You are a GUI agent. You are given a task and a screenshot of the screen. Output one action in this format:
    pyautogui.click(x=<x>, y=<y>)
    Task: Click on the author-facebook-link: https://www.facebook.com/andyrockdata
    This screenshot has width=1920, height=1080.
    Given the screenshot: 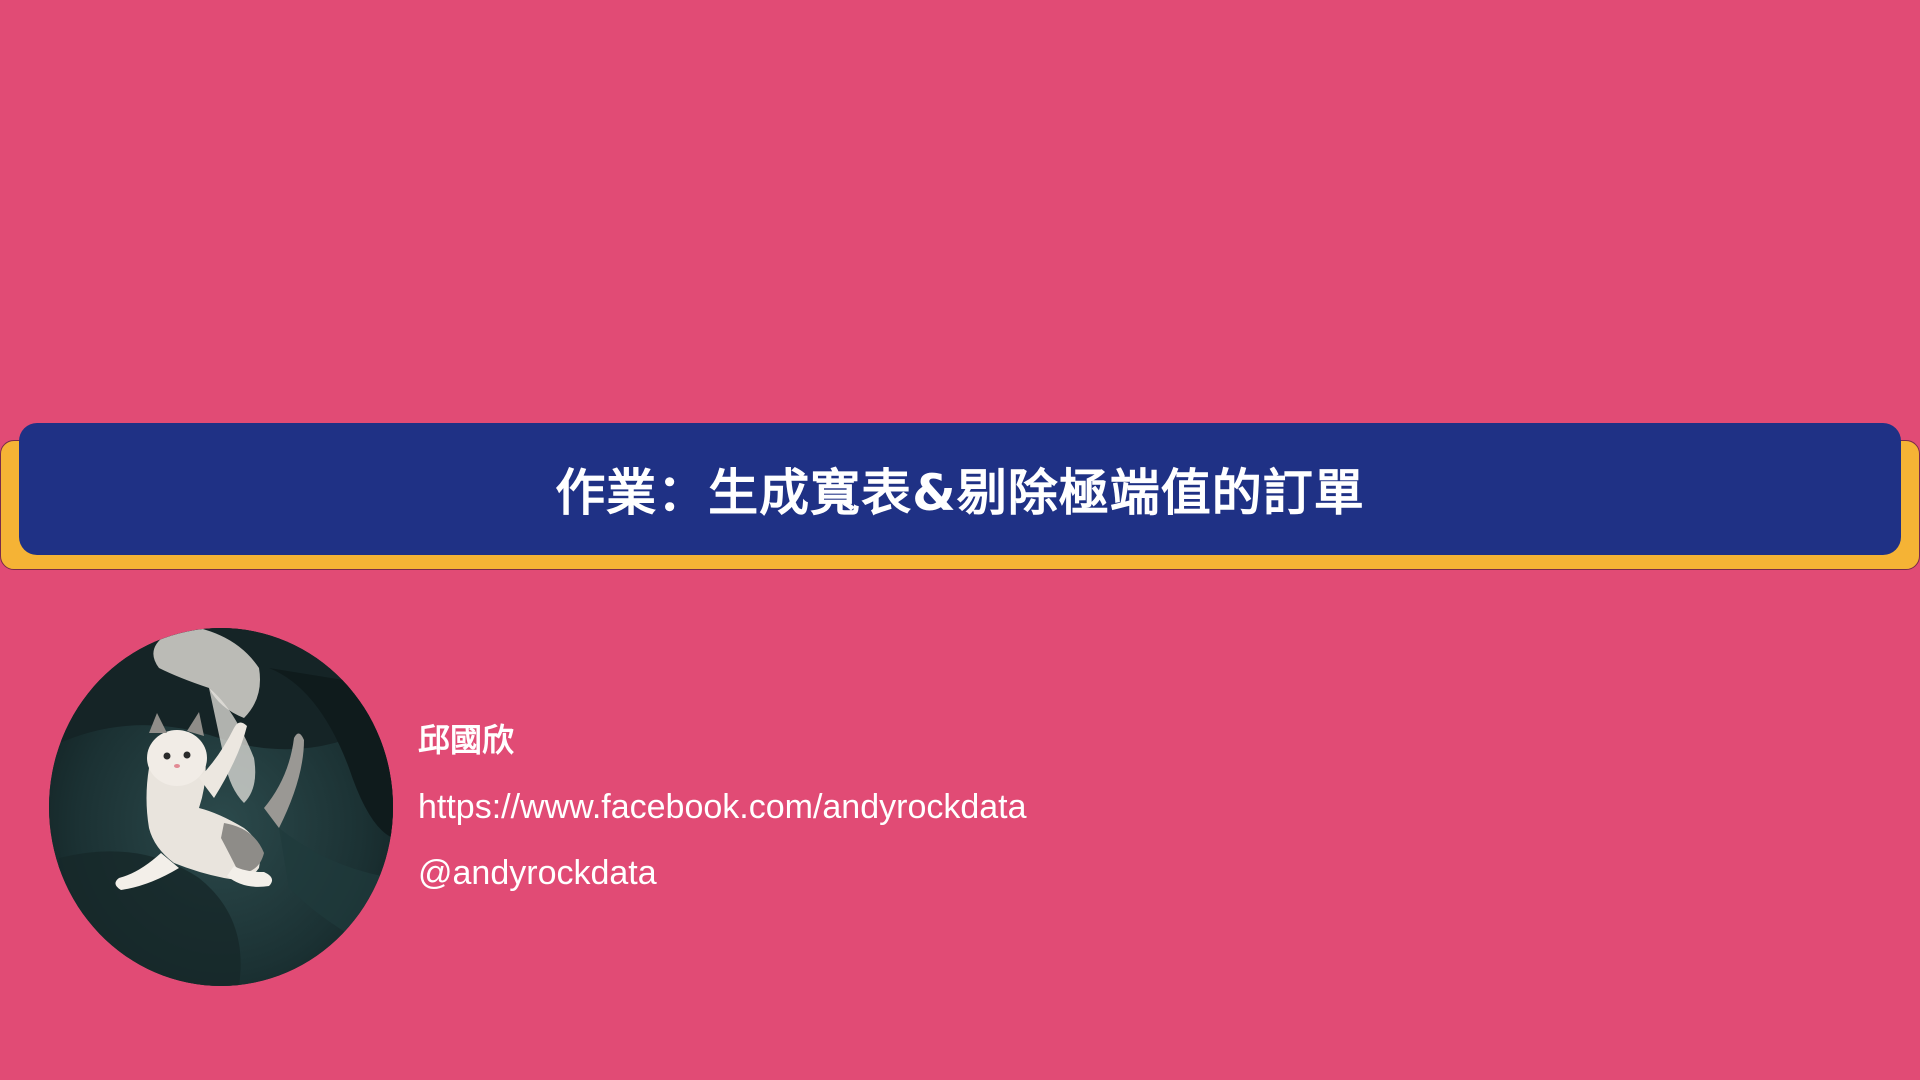 What is the action you would take?
    pyautogui.click(x=722, y=807)
    